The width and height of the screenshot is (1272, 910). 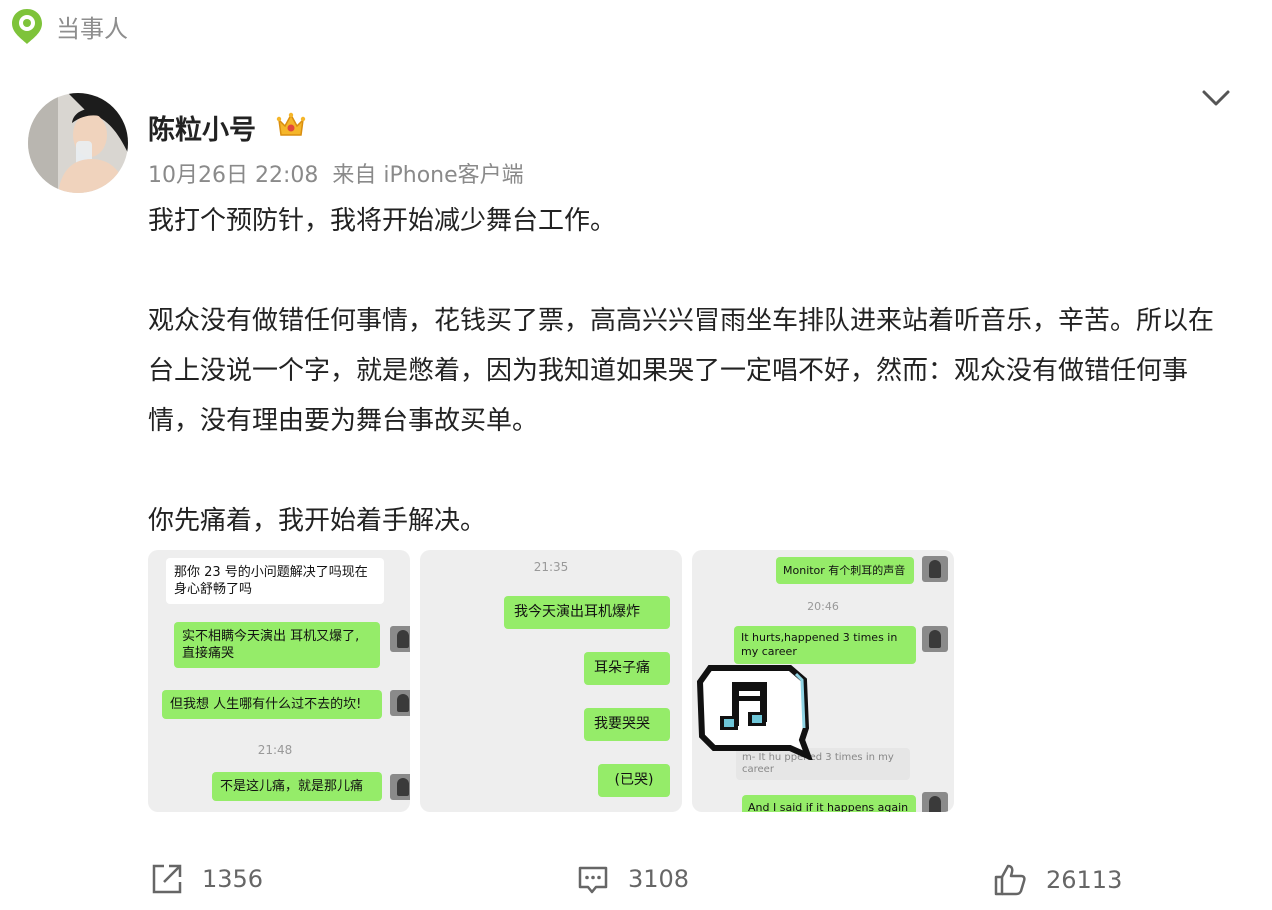 I want to click on avatar, so click(x=78, y=143).